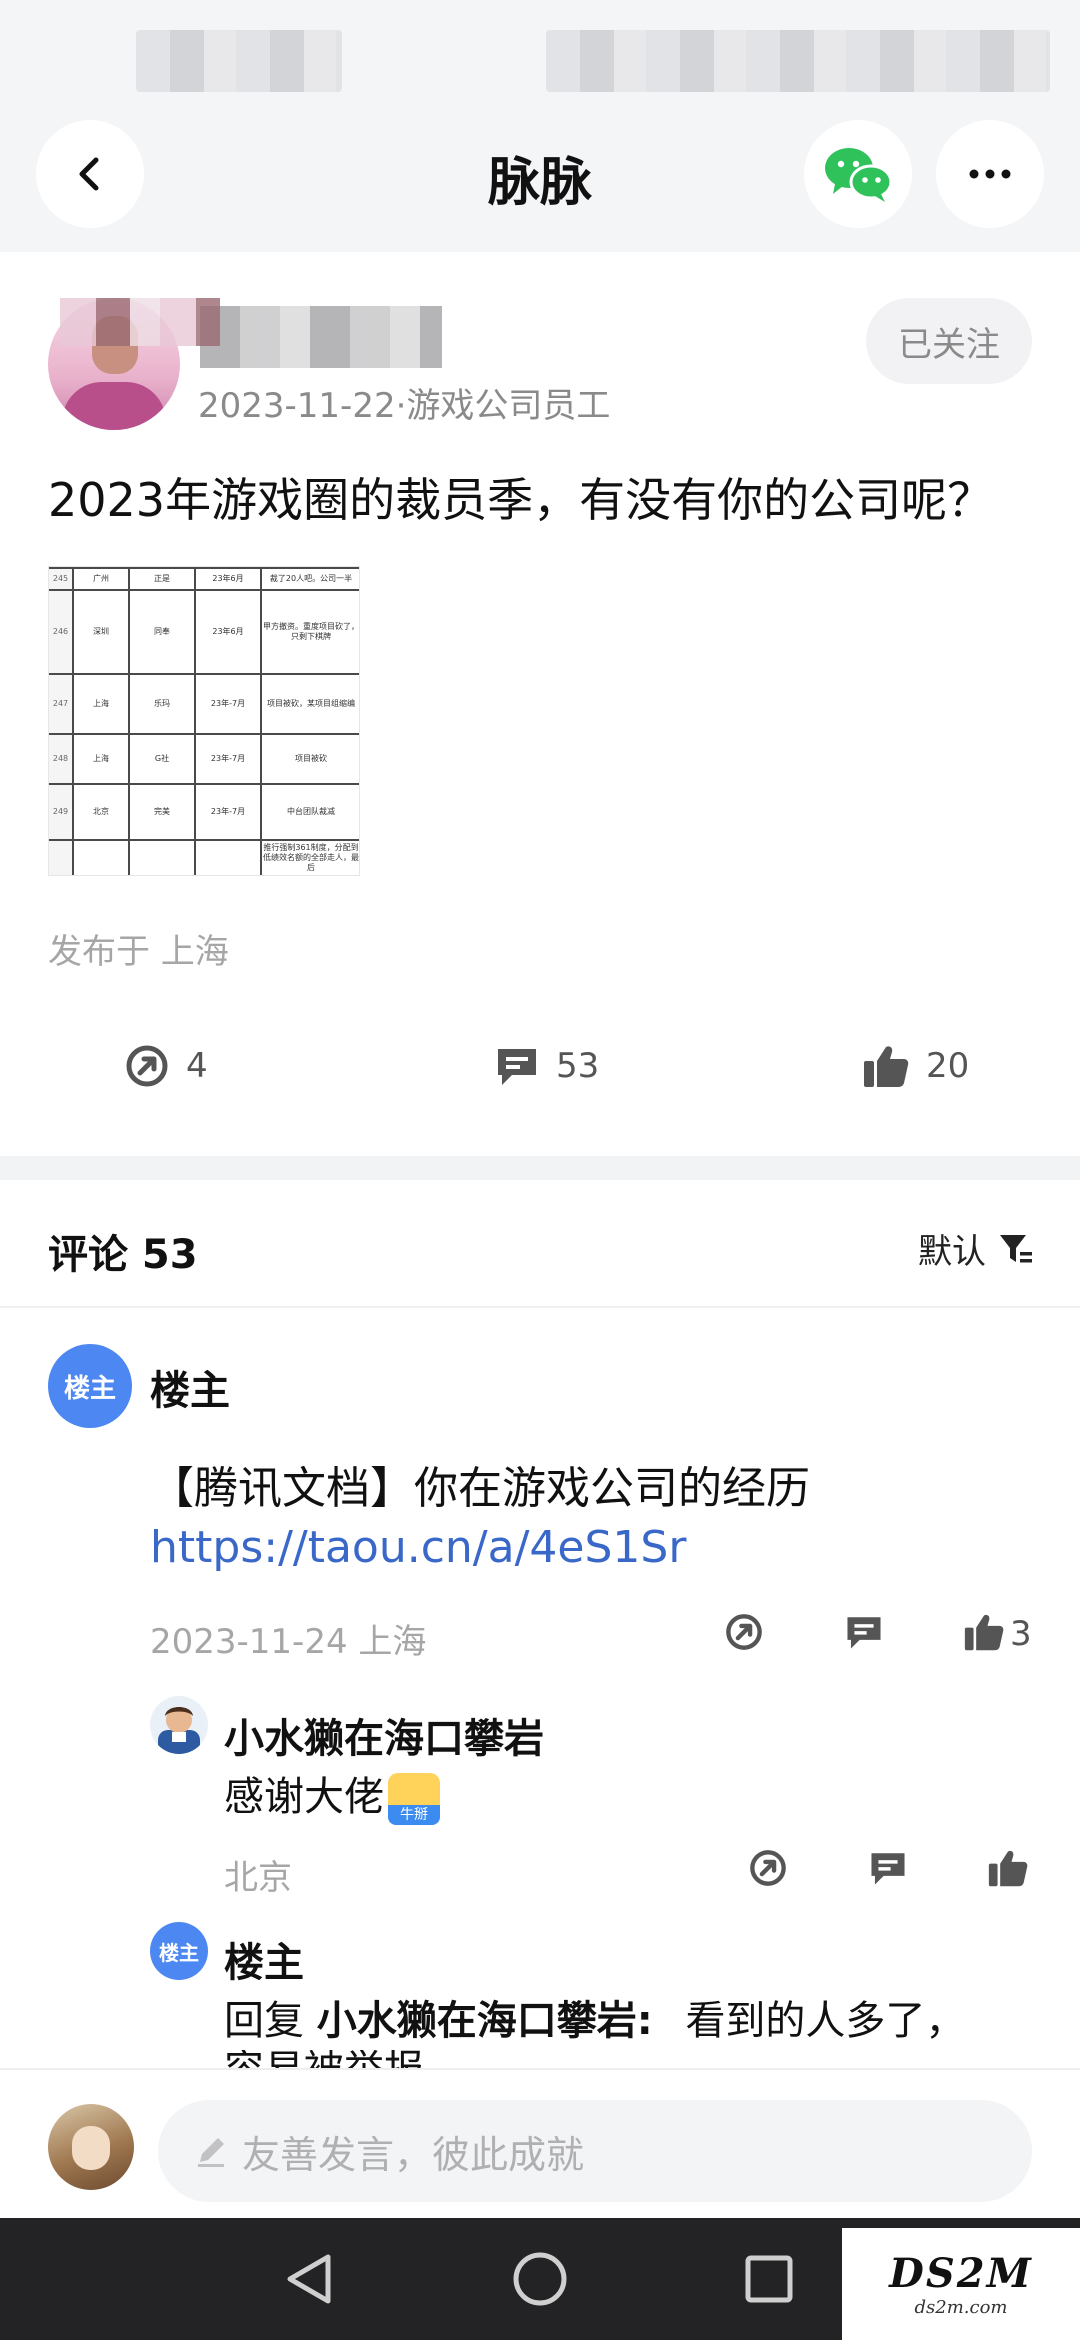 The width and height of the screenshot is (1080, 2340). Describe the element at coordinates (414, 1799) in the screenshot. I see `niubi-emoji-icon: 牛掰` at that location.